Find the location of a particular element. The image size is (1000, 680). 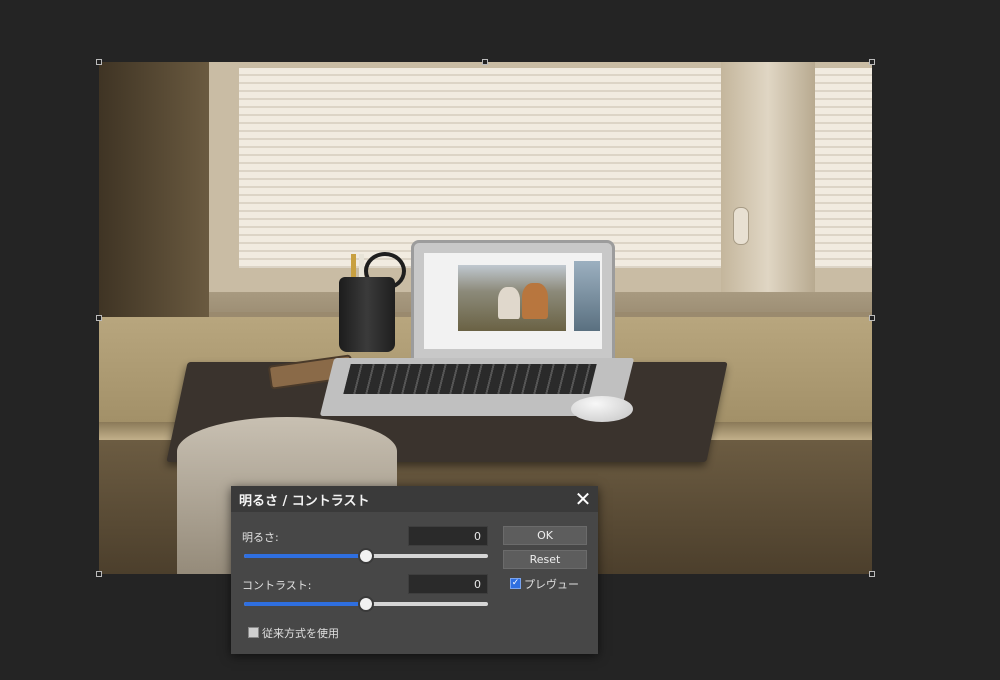

reset-button: Reset is located at coordinates (545, 559).